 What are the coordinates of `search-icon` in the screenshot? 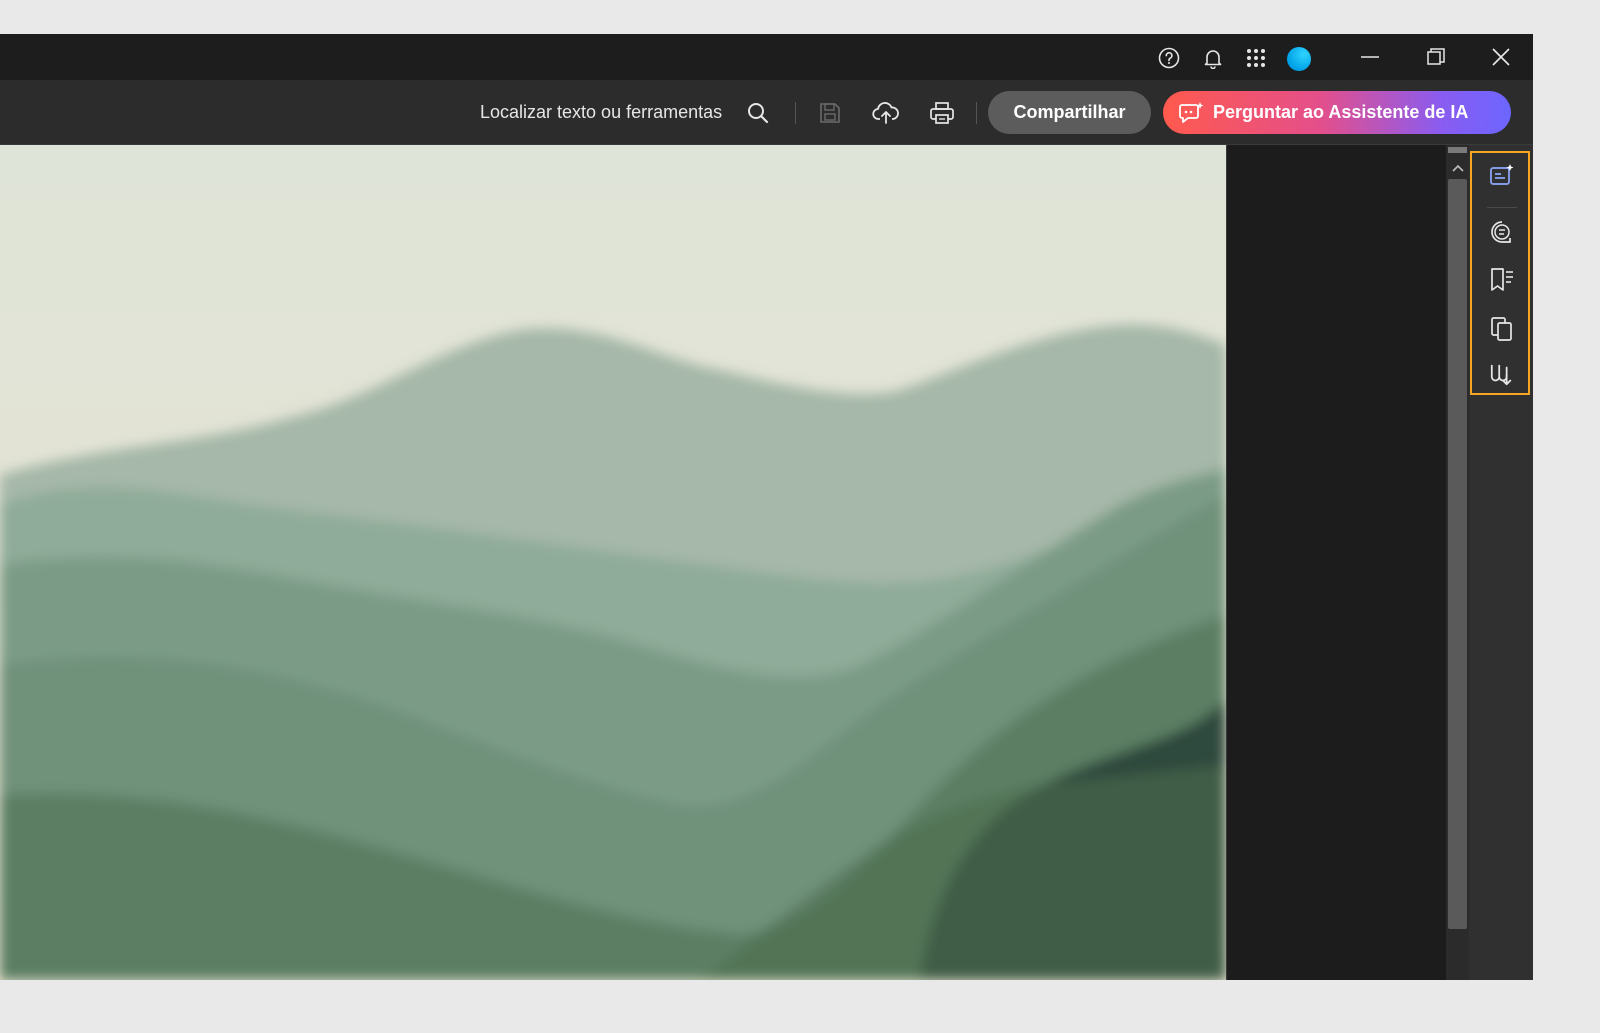 It's located at (758, 113).